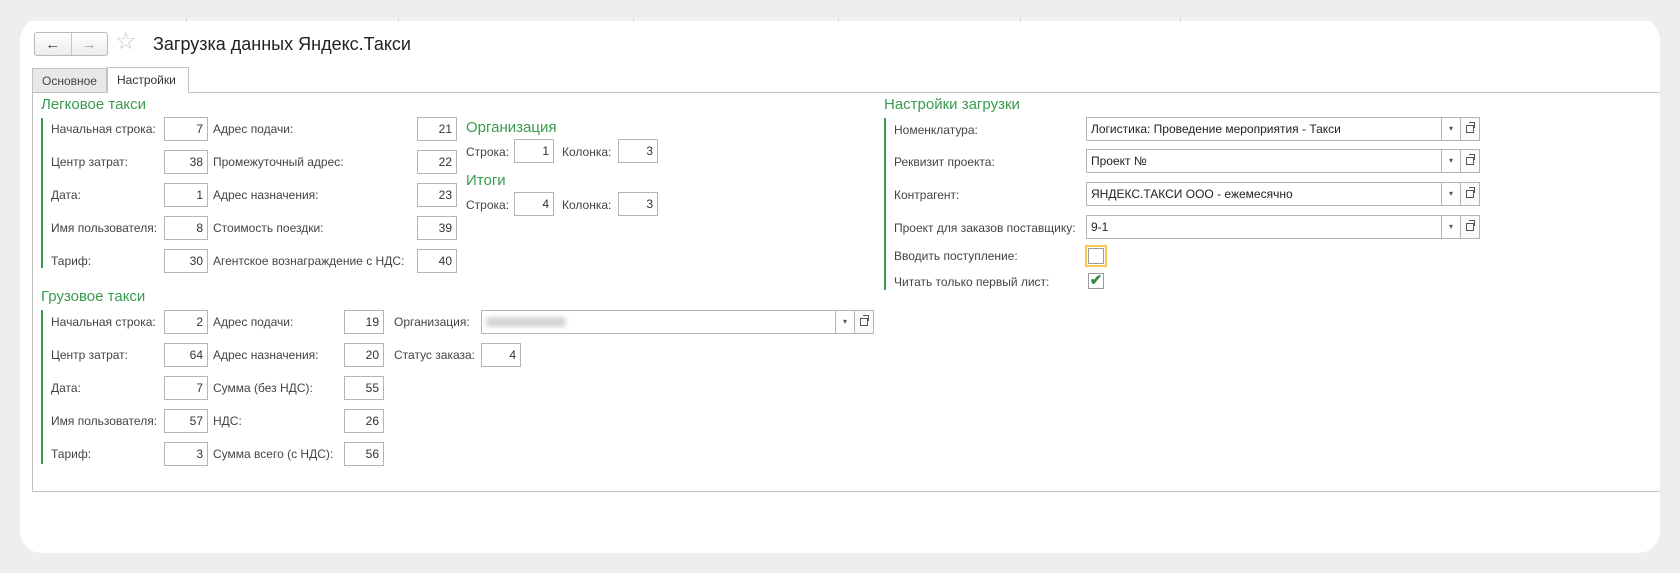 The width and height of the screenshot is (1680, 573). Describe the element at coordinates (658, 322) in the screenshot. I see `cargo-organization-select` at that location.